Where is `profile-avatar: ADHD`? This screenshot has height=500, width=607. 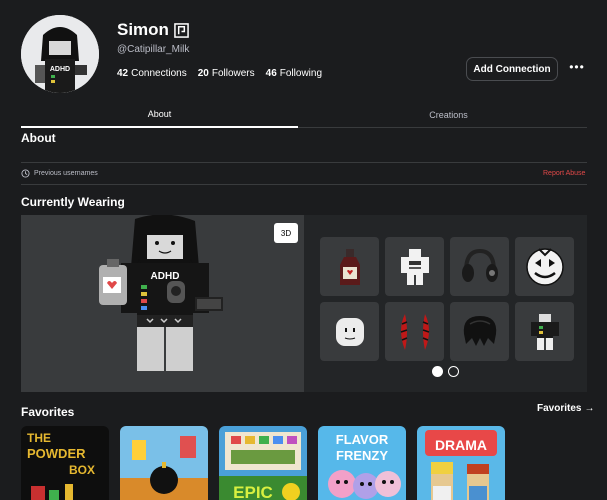 profile-avatar: ADHD is located at coordinates (60, 54).